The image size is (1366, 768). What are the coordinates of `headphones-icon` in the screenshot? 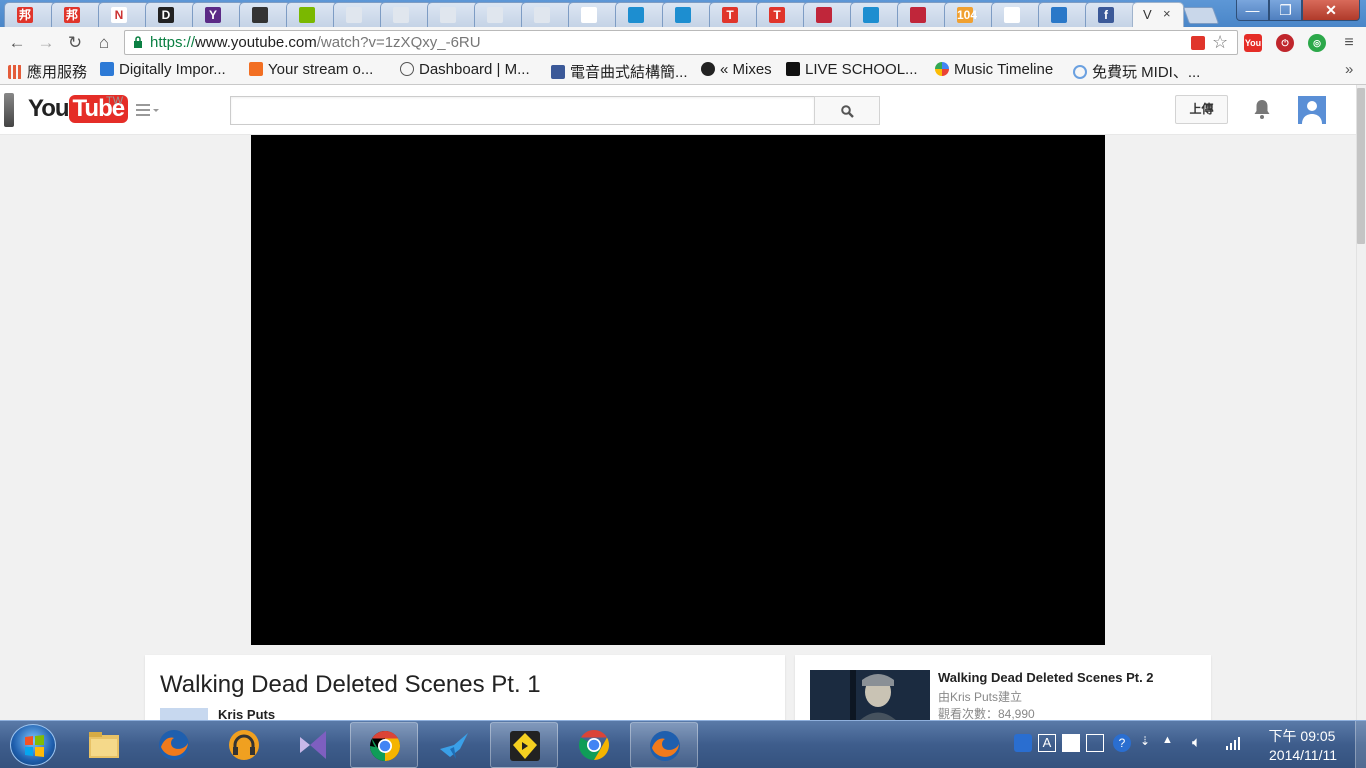 It's located at (708, 69).